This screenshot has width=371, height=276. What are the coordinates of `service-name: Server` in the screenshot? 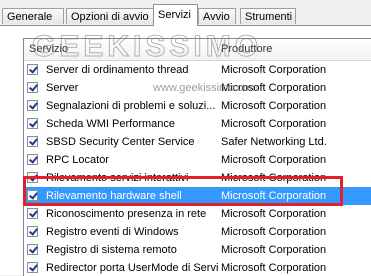 It's located at (62, 88).